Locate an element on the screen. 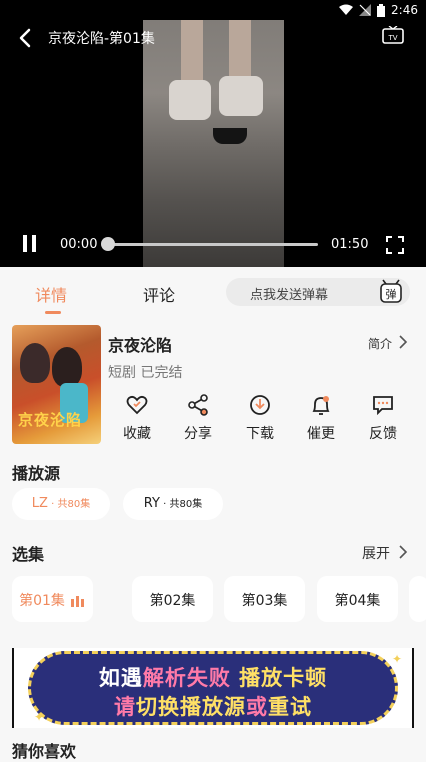 Image resolution: width=426 pixels, height=762 pixels. current-time: 00:00 is located at coordinates (79, 244).